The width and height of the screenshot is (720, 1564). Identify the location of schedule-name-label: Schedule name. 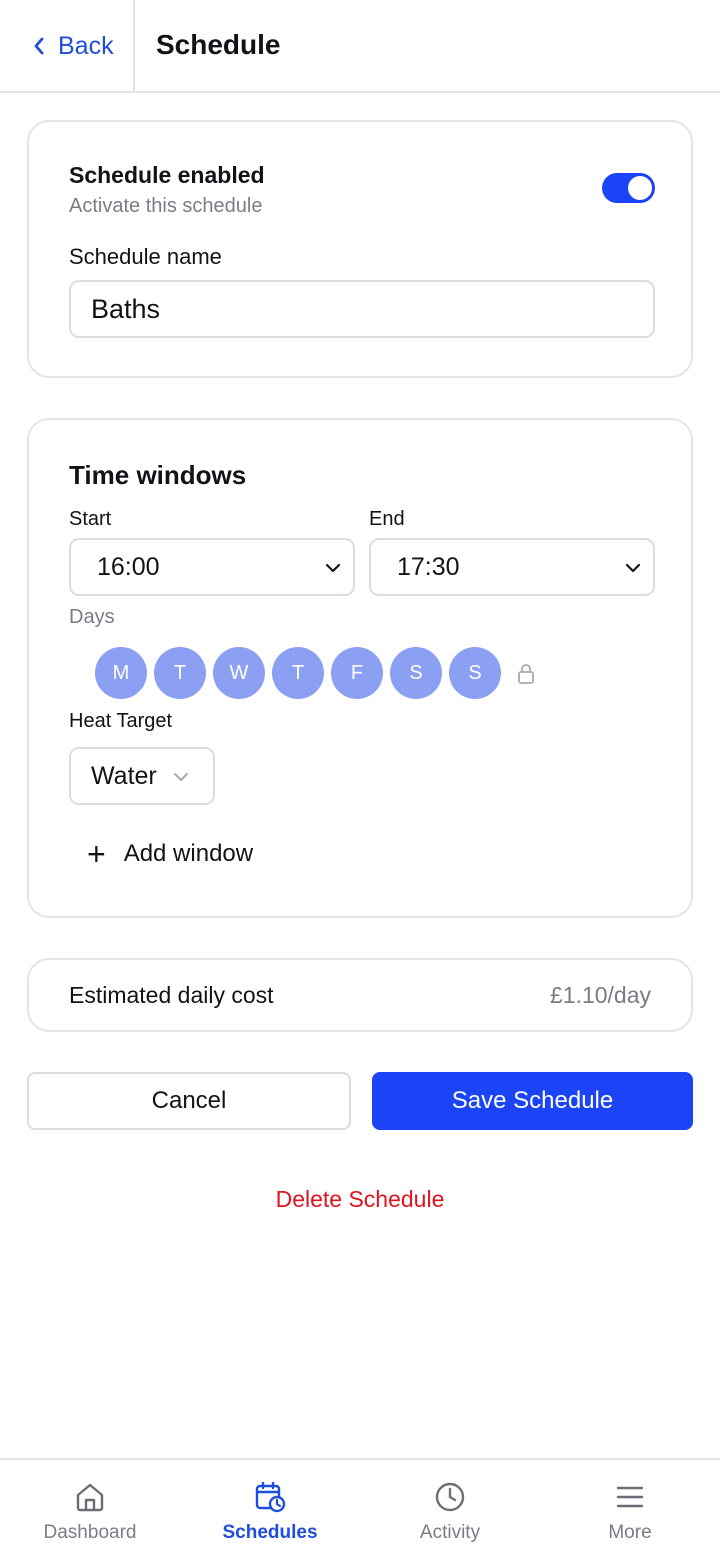
(145, 256).